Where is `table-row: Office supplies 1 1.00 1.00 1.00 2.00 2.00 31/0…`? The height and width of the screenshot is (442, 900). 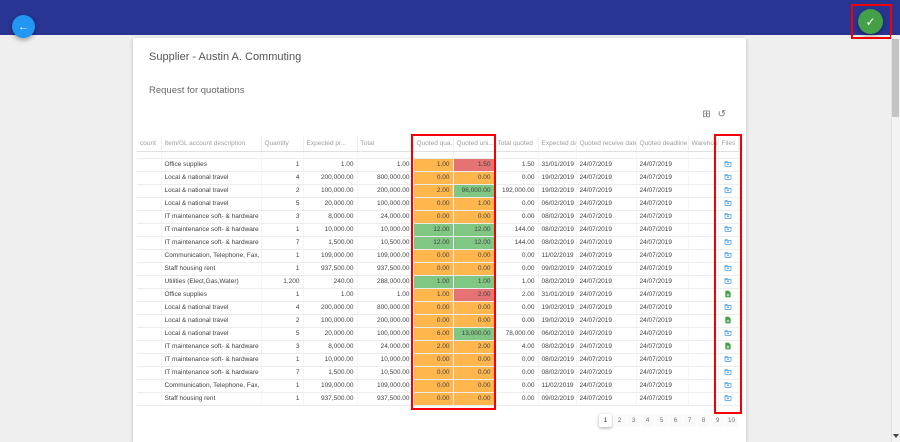
table-row: Office supplies 1 1.00 1.00 1.00 2.00 2.00 31/0… is located at coordinates (438, 294).